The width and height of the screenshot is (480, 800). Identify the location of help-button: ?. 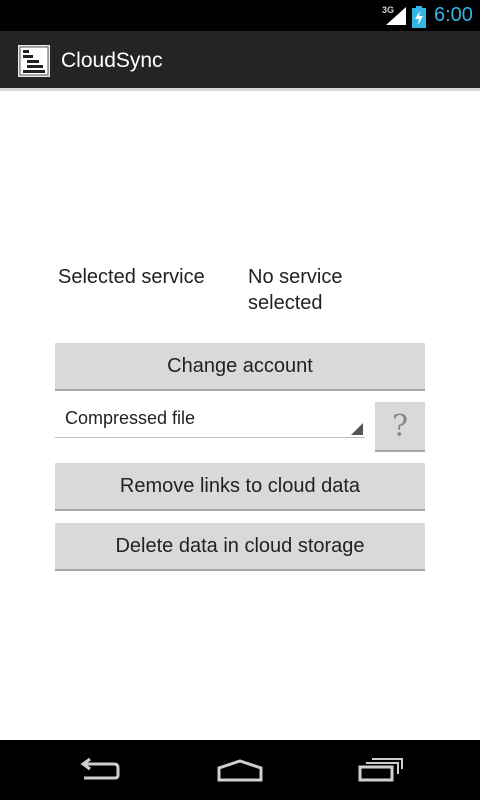
(400, 427).